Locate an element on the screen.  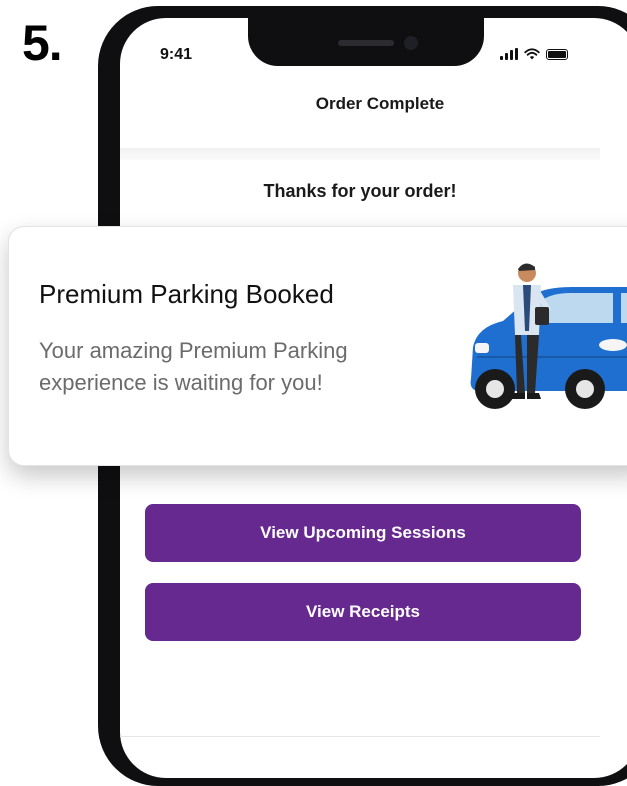
step-number: 5. is located at coordinates (42, 43).